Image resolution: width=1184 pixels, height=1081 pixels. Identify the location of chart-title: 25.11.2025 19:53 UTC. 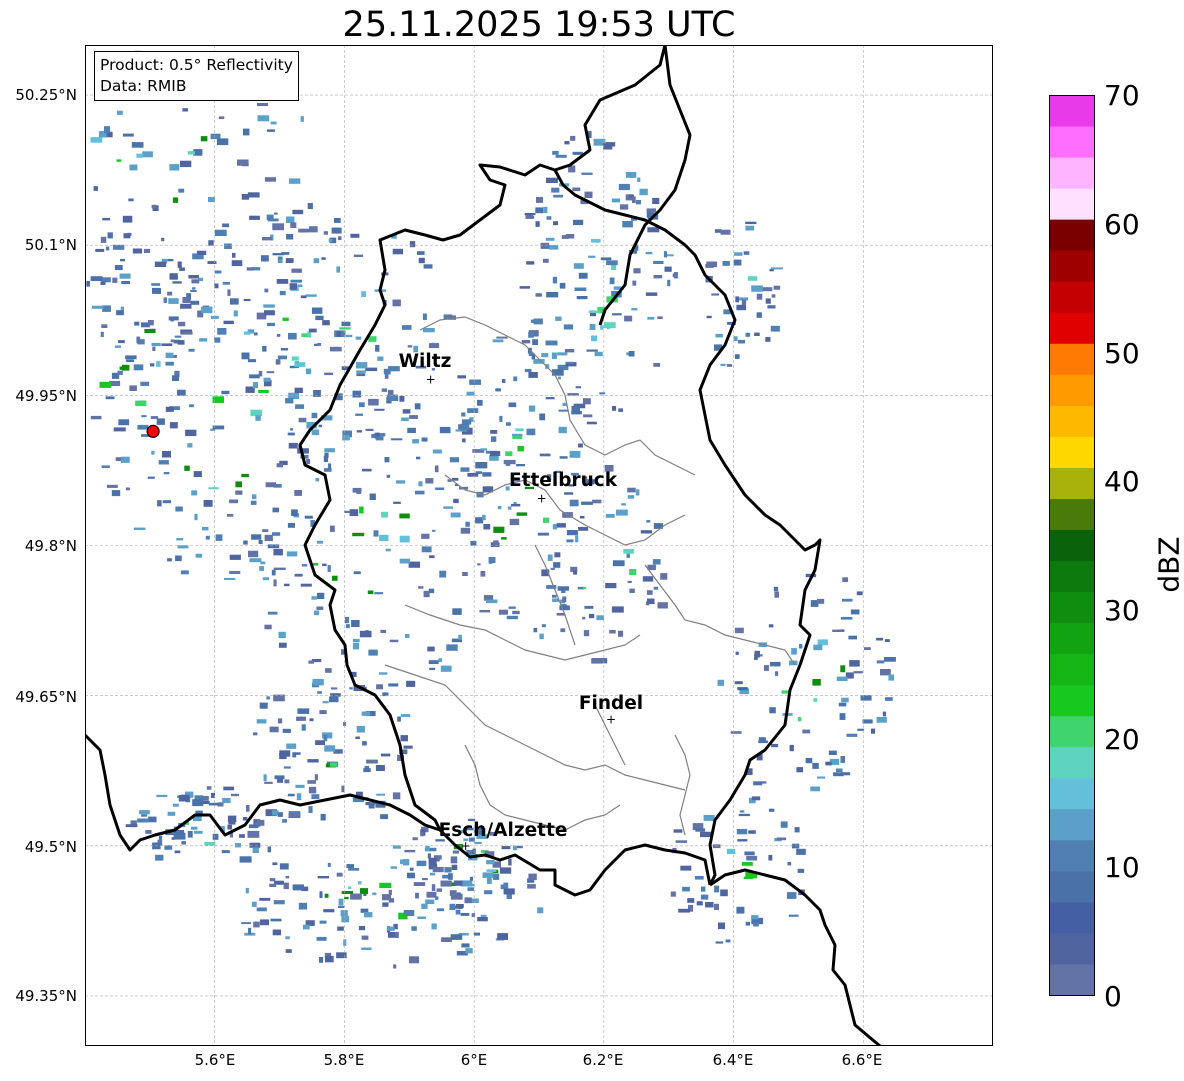
(539, 25).